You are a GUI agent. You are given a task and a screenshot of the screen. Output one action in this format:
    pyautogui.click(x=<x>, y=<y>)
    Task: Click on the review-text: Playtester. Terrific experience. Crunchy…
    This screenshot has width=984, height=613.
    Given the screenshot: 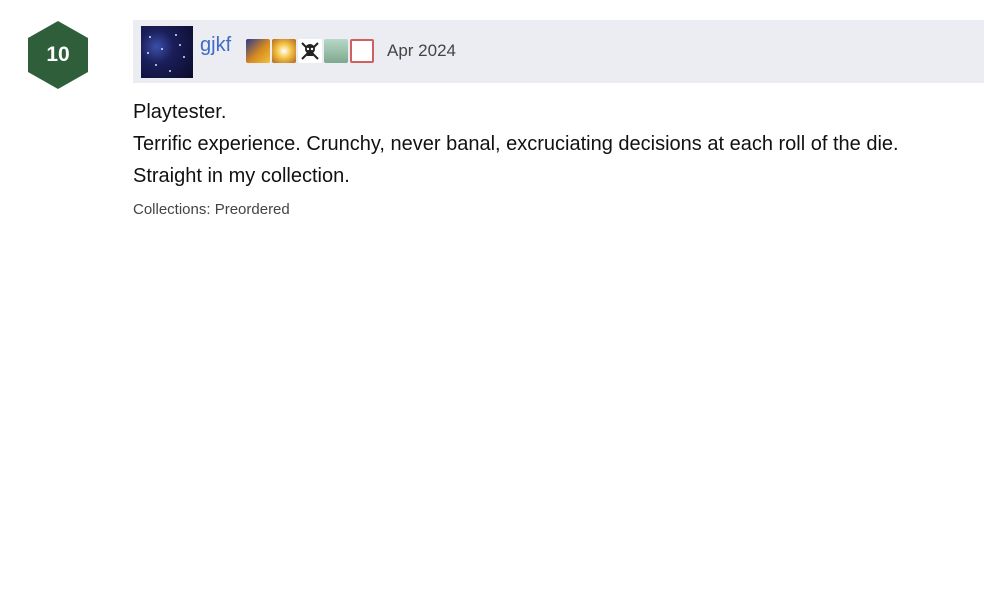 What is the action you would take?
    pyautogui.click(x=558, y=144)
    